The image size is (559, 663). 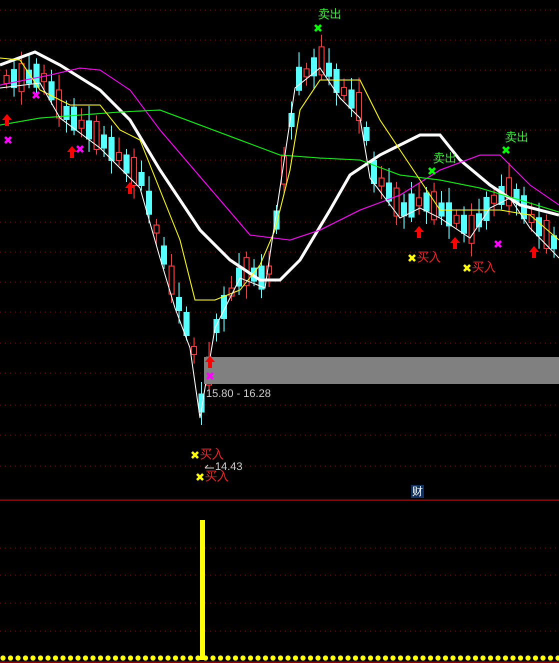 I want to click on price-range-label: 15.80 - 16.28, so click(x=238, y=394).